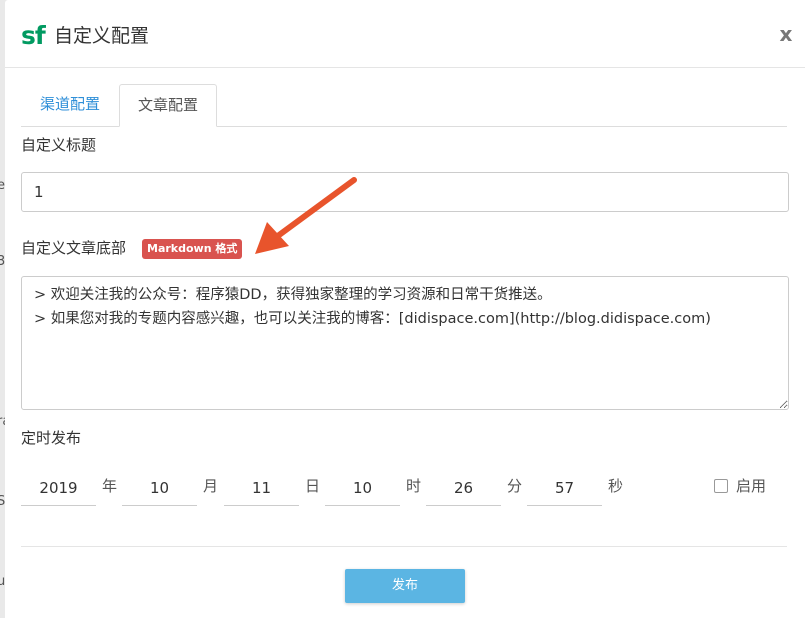 This screenshot has height=618, width=805. Describe the element at coordinates (405, 586) in the screenshot. I see `publish-button: 发布` at that location.